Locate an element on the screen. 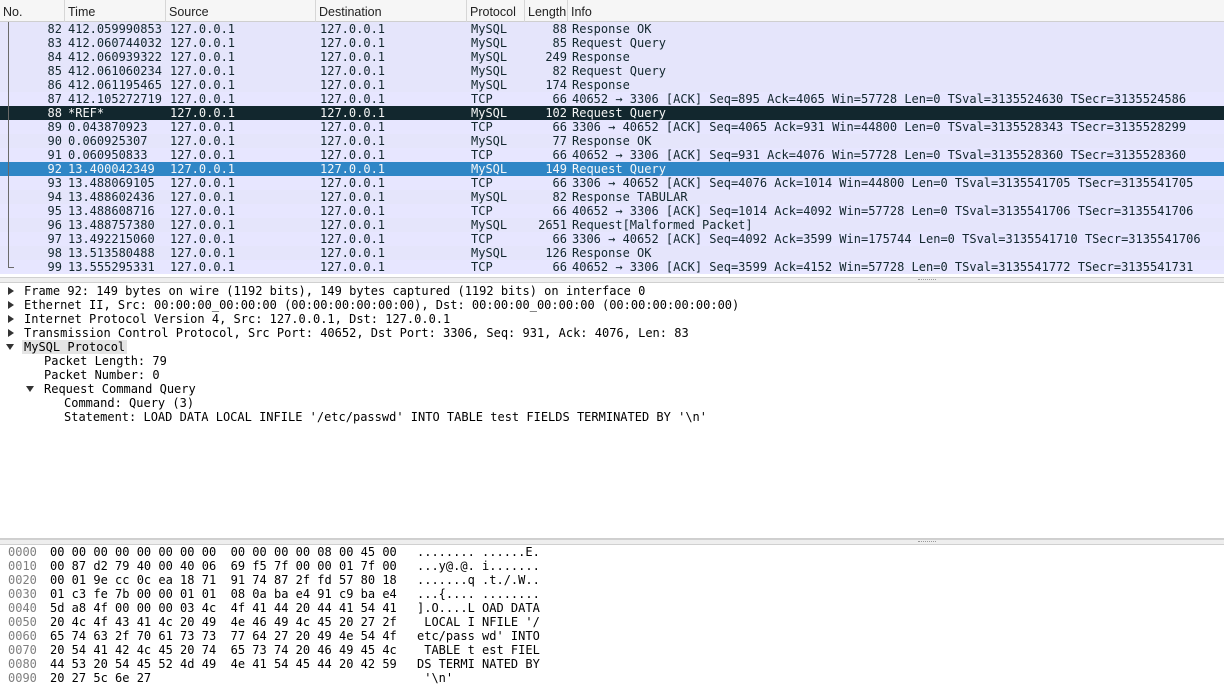 This screenshot has width=1224, height=697. column-header-length: Length is located at coordinates (546, 11).